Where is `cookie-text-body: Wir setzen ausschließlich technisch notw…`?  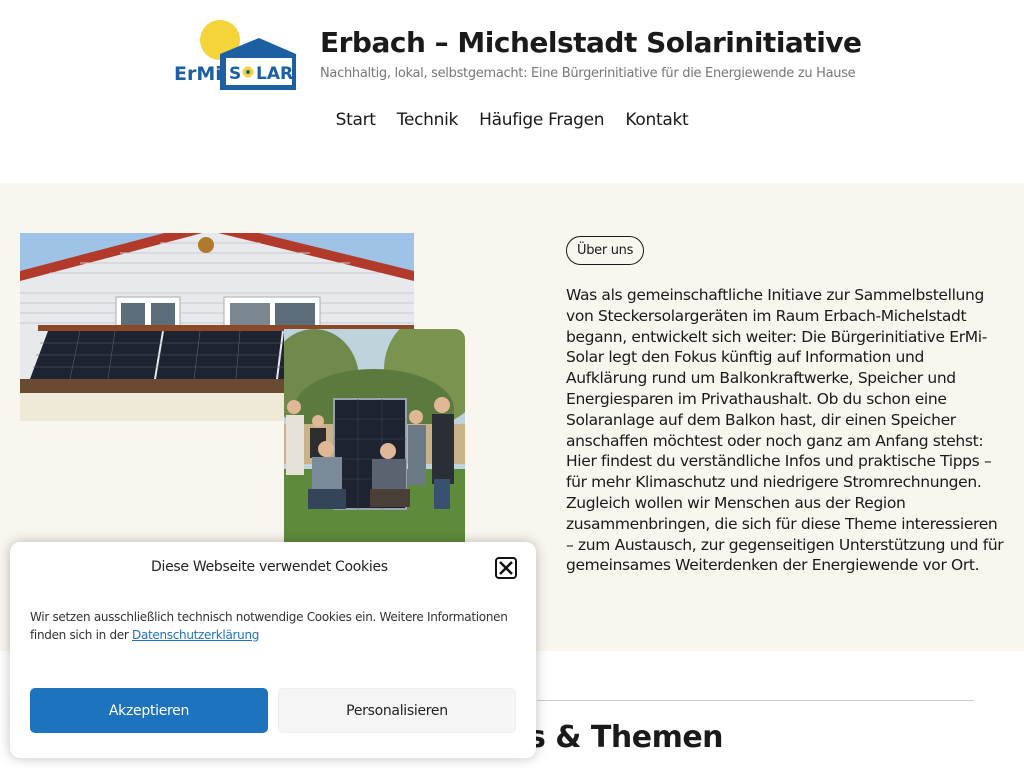 cookie-text-body: Wir setzen ausschließlich technisch notw… is located at coordinates (269, 626).